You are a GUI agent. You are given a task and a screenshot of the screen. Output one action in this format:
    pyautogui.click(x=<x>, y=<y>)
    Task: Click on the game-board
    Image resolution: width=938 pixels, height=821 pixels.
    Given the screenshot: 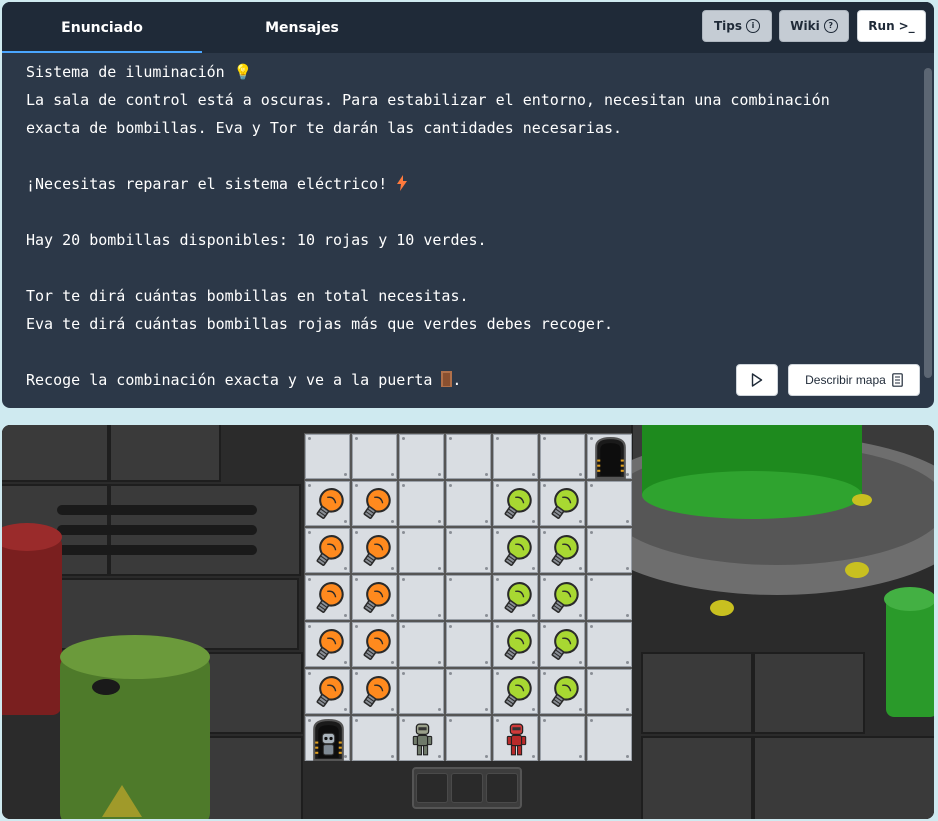 What is the action you would take?
    pyautogui.click(x=468, y=597)
    